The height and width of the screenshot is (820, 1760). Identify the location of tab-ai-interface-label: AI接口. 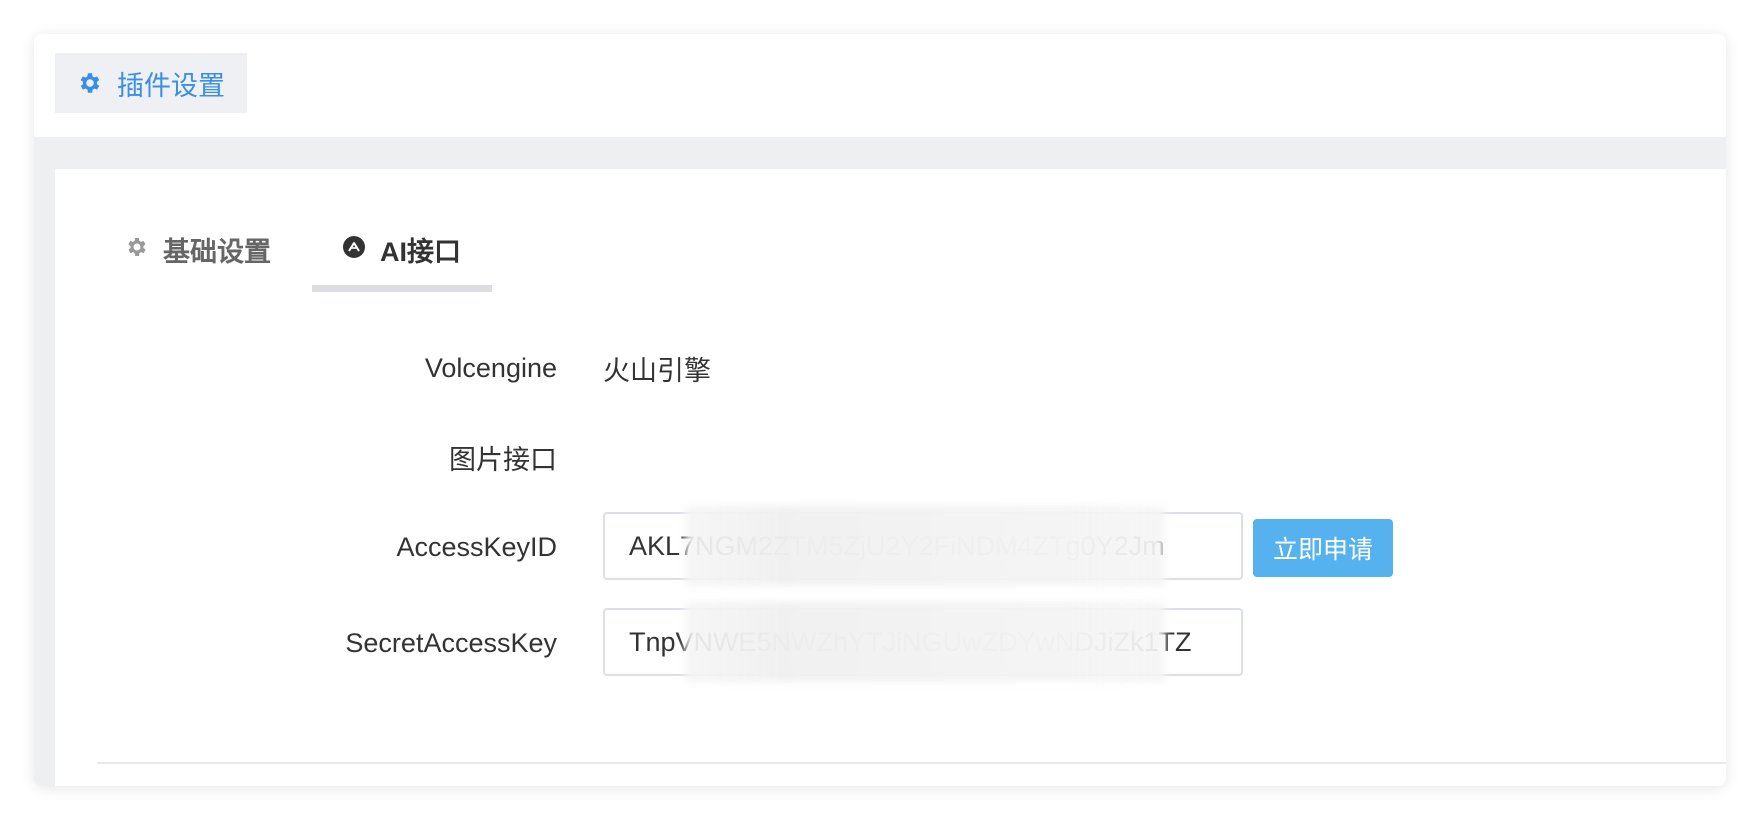
(420, 252).